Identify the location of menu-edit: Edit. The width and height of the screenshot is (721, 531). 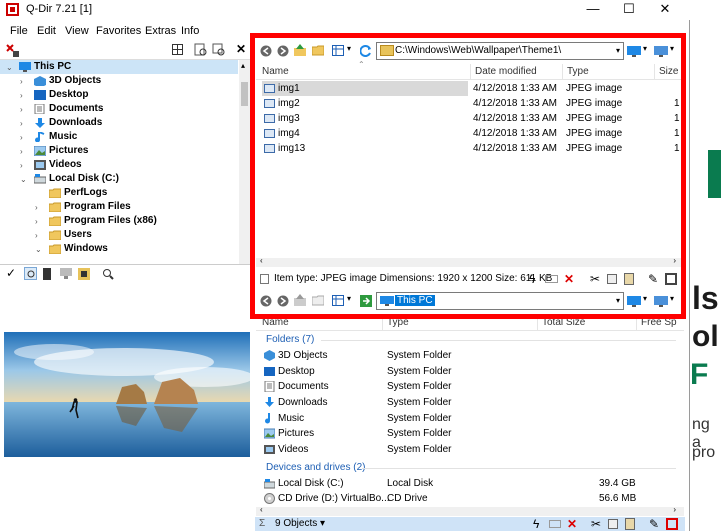
(46, 31).